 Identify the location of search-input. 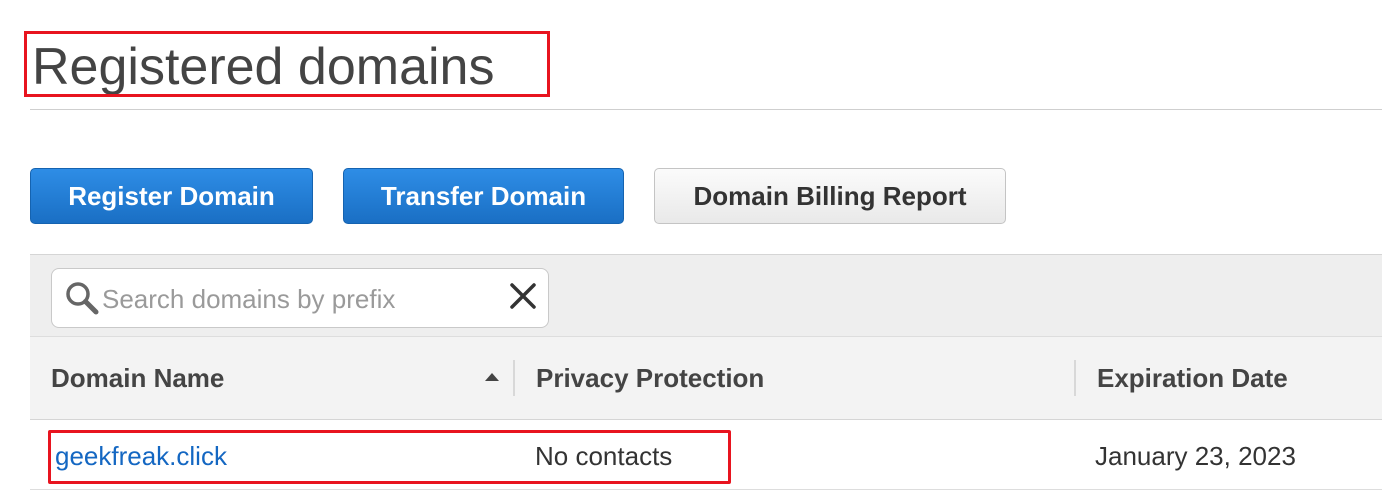
(297, 299).